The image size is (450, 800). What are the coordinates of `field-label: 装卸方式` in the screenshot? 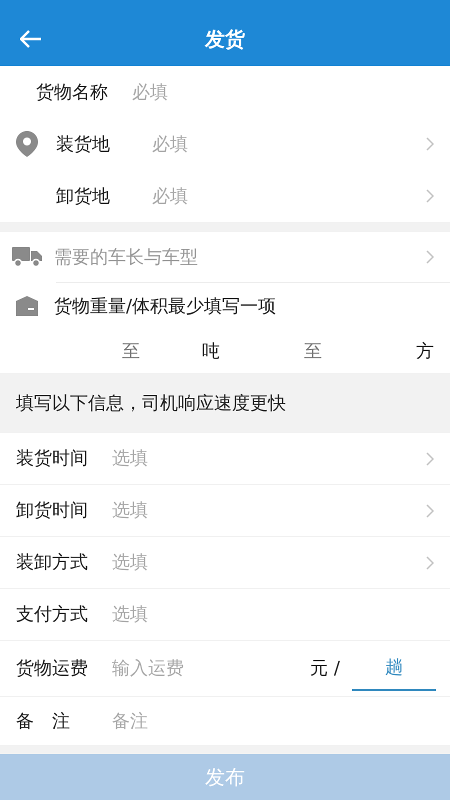 It's located at (52, 563).